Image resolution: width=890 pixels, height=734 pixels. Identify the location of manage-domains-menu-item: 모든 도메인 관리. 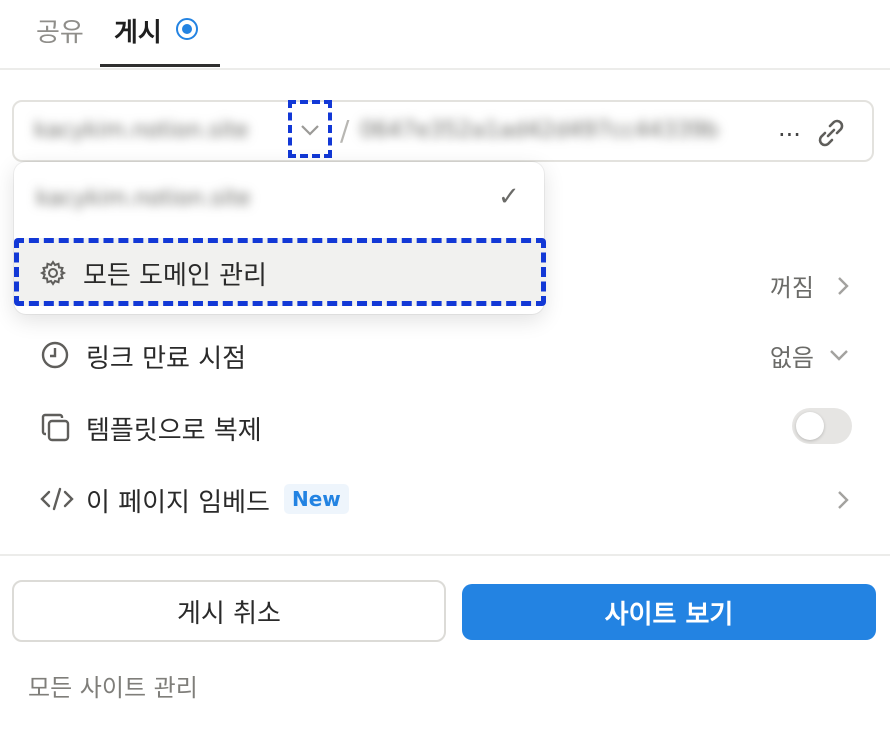
(280, 272).